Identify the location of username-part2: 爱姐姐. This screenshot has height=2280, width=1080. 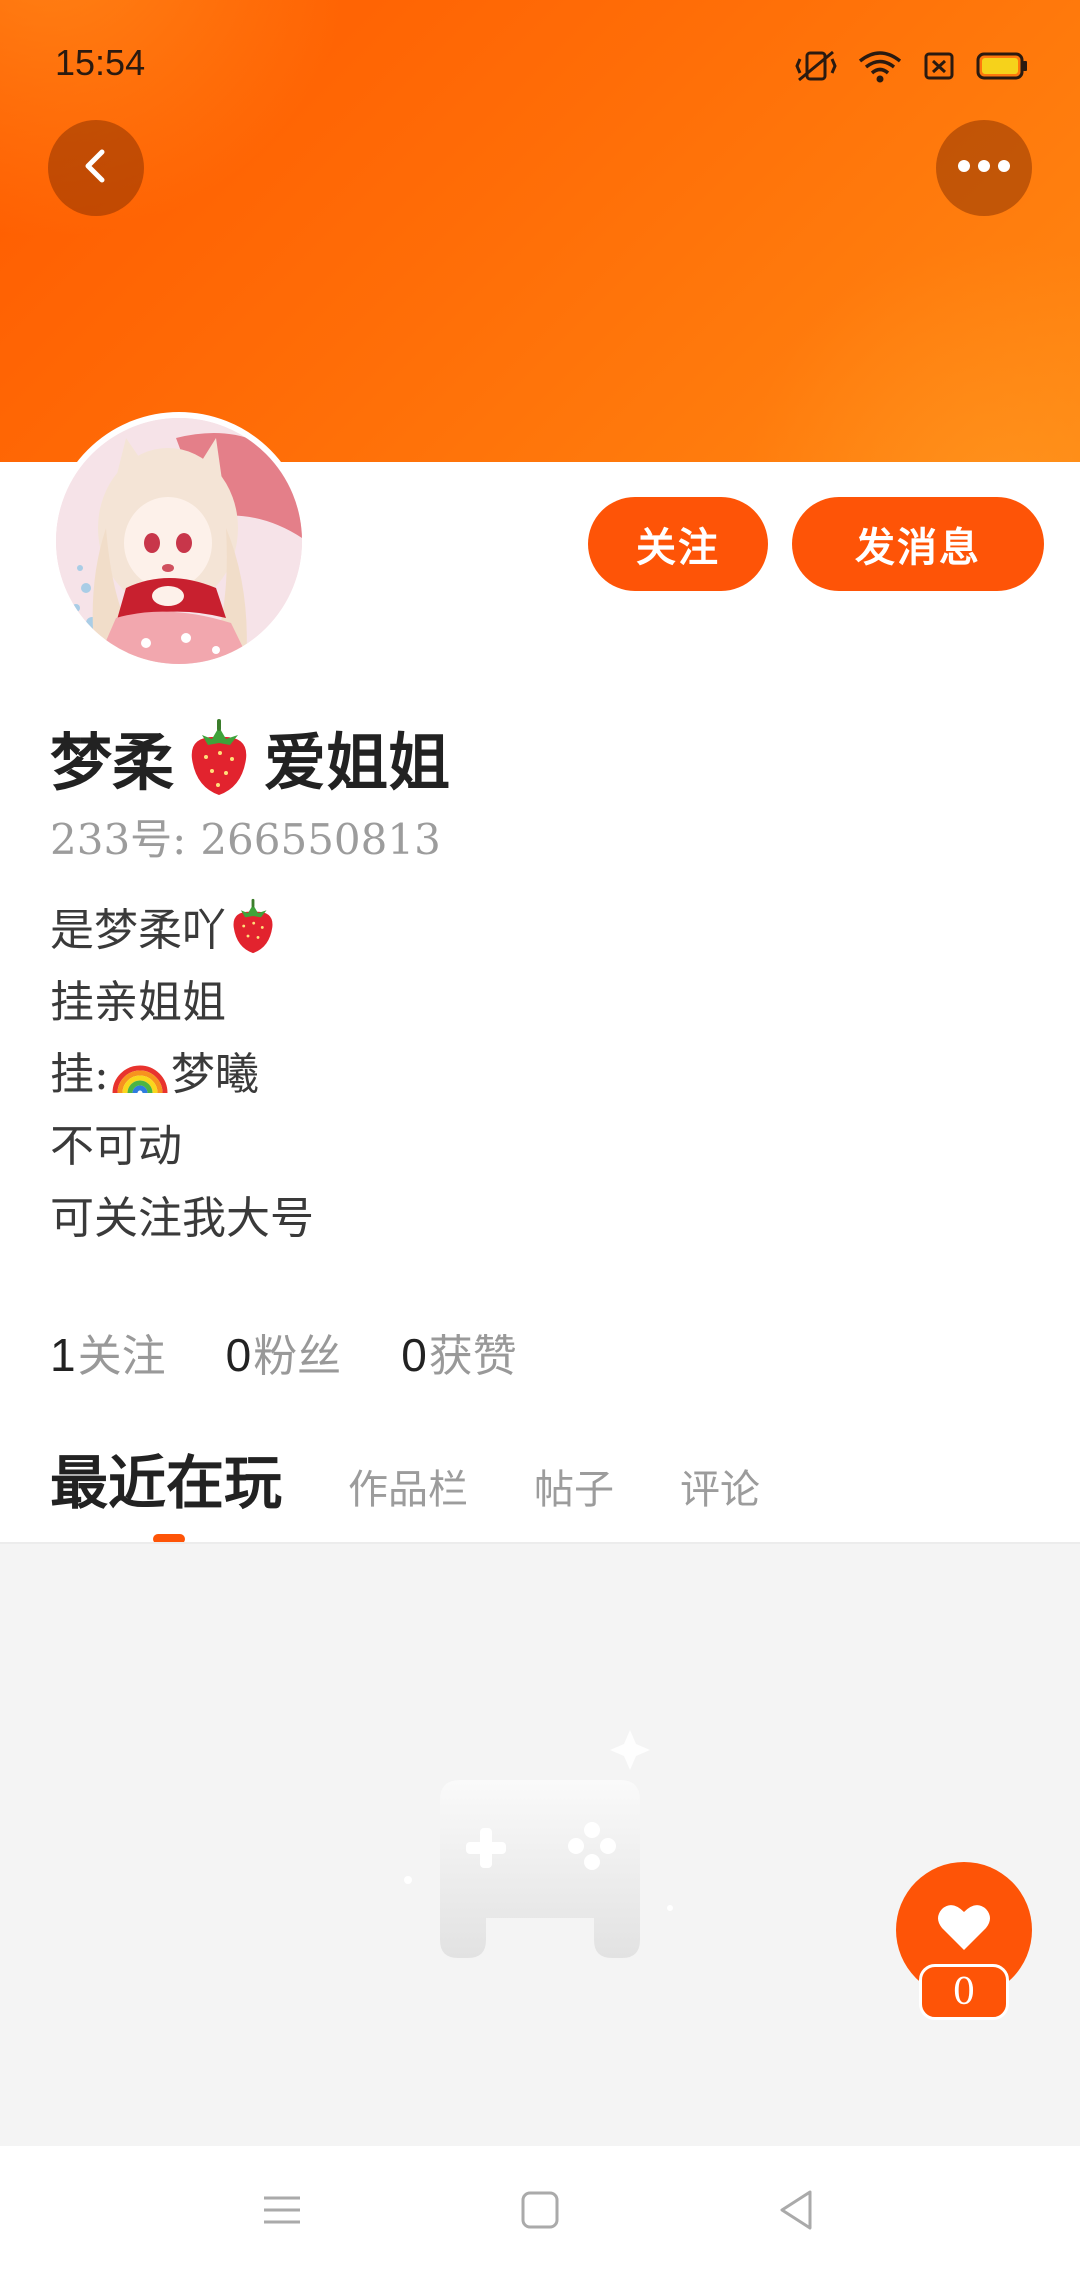
(357, 762).